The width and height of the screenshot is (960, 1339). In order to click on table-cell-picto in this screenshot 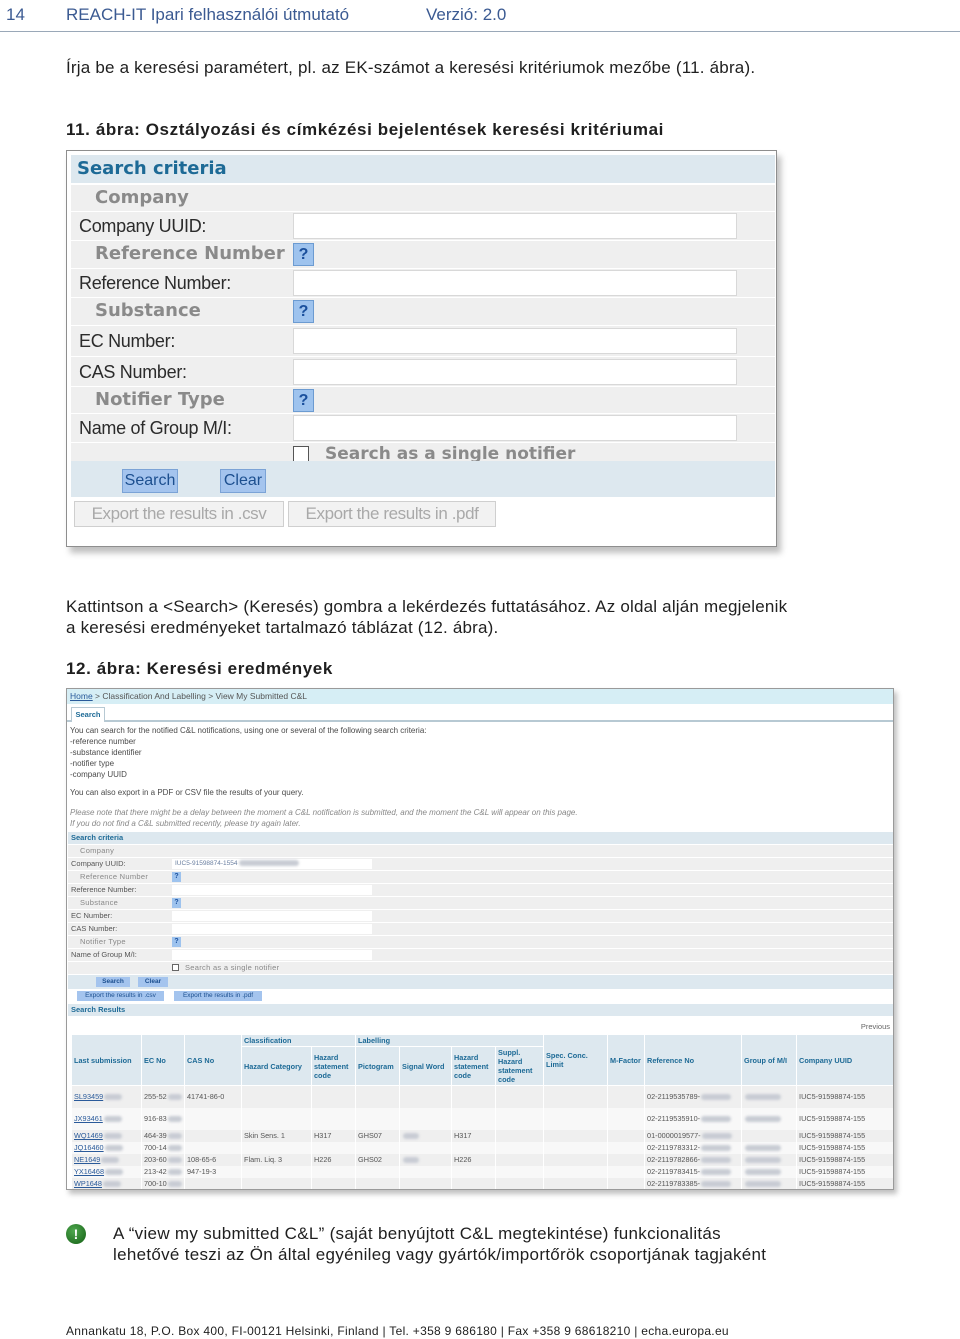, I will do `click(377, 1183)`.